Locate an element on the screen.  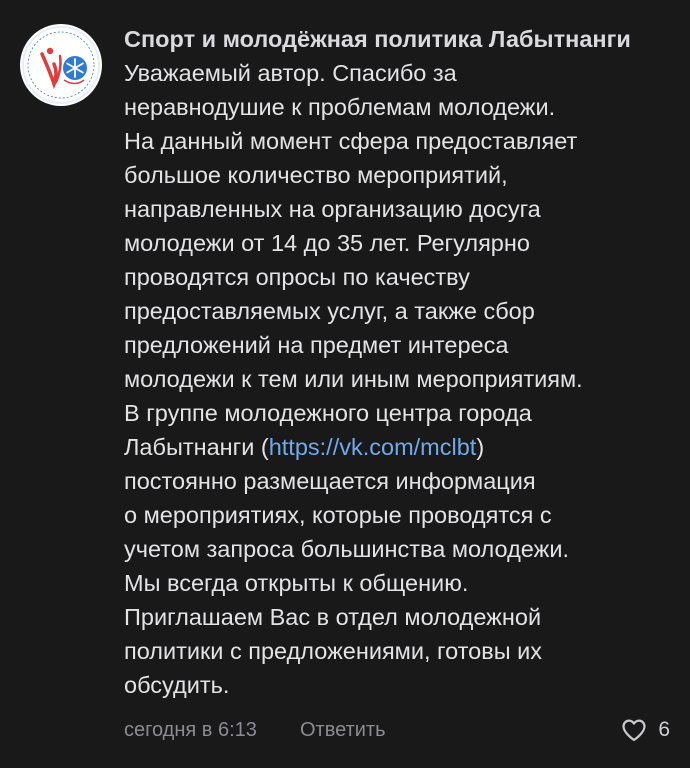
comment-text-line: неравнодушие к проблемам молодежи. is located at coordinates (340, 107).